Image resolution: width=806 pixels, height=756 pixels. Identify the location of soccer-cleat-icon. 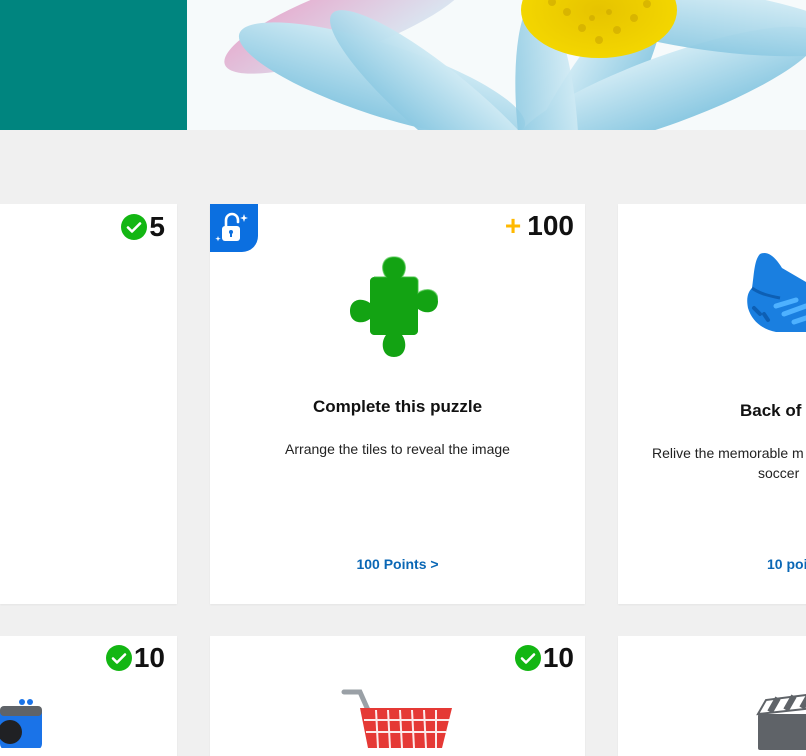
(776, 292).